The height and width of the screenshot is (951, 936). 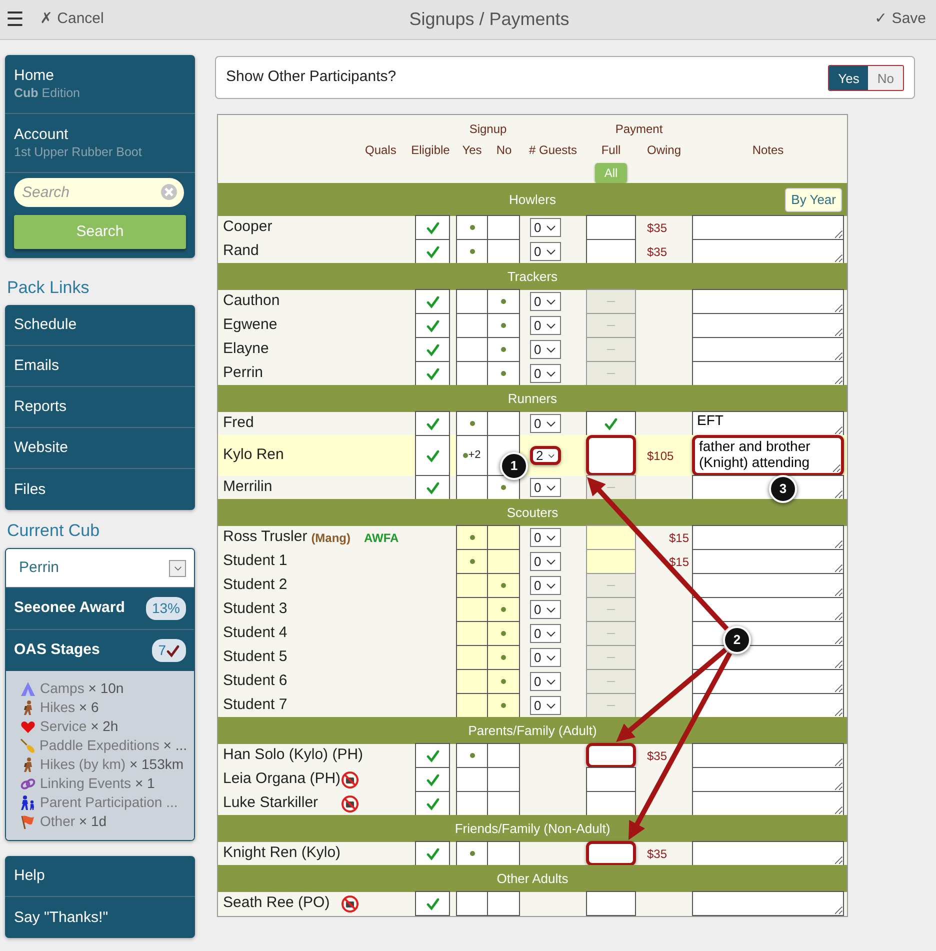 What do you see at coordinates (545, 455) in the screenshot?
I see `guests-select: 2` at bounding box center [545, 455].